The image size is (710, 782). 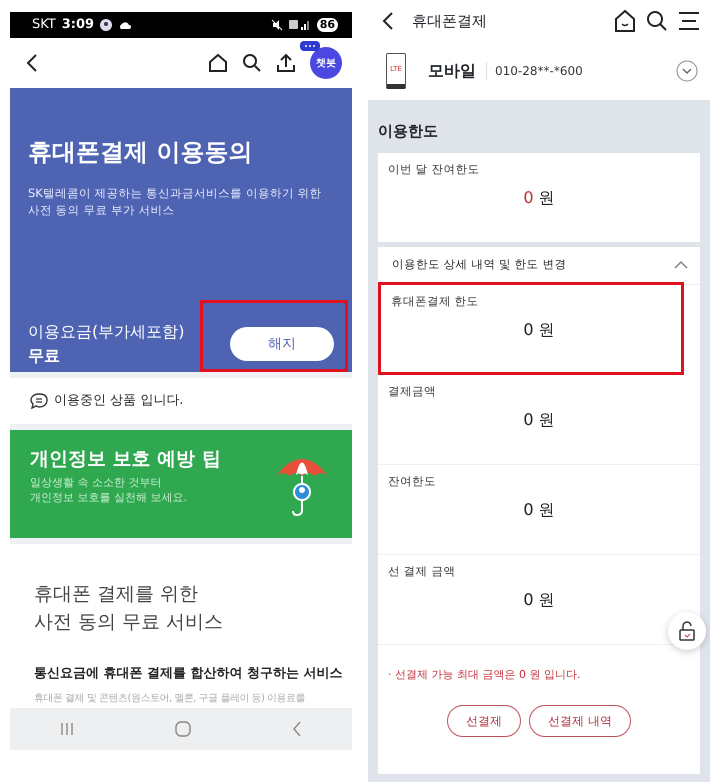 I want to click on notice-text: 이용중인 상품 입니다., so click(x=119, y=401).